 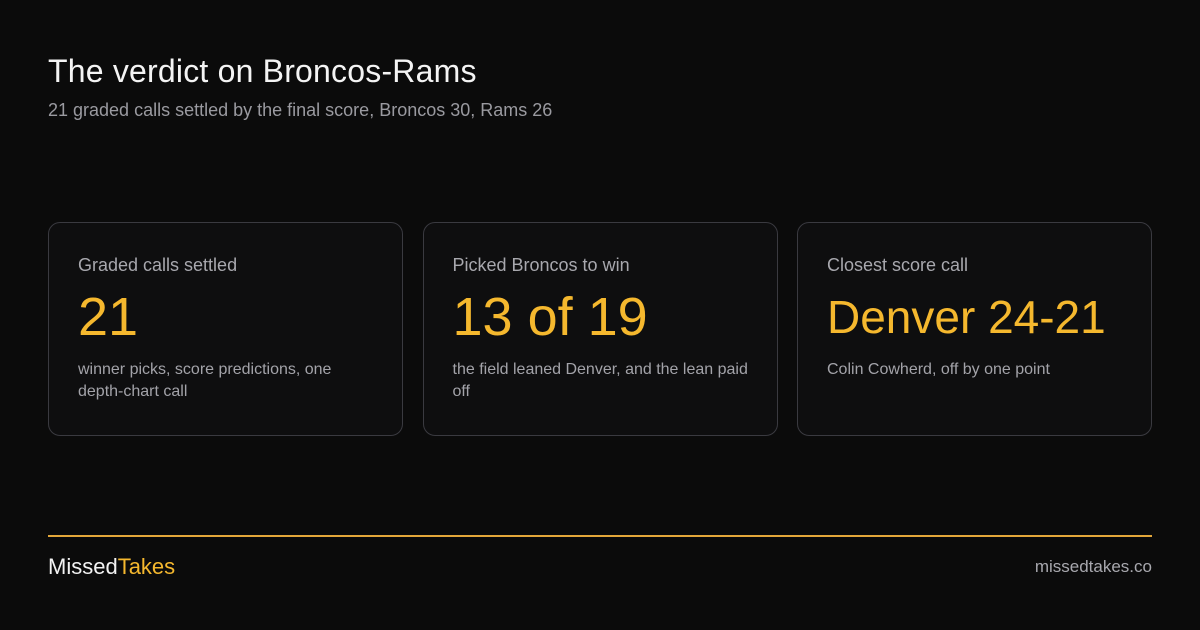 I want to click on stat-card-label: Graded calls settled, so click(x=158, y=265).